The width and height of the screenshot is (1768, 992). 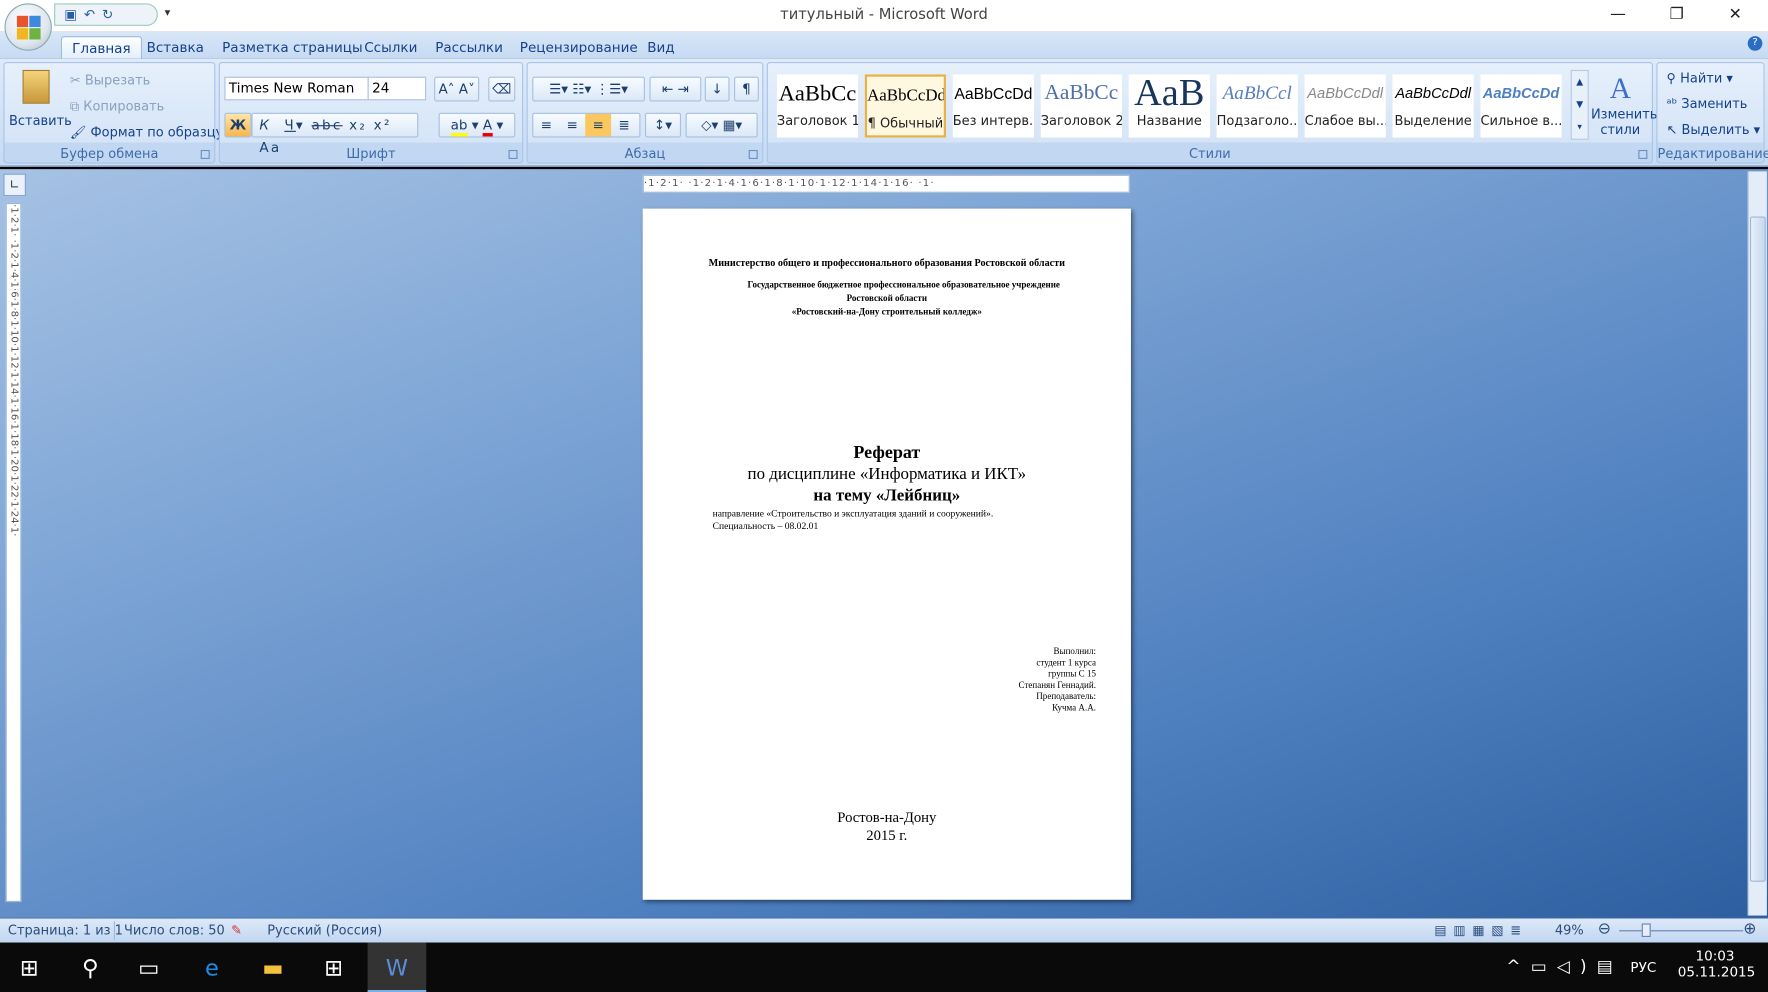 I want to click on undo-icon: ↶, so click(x=93, y=15).